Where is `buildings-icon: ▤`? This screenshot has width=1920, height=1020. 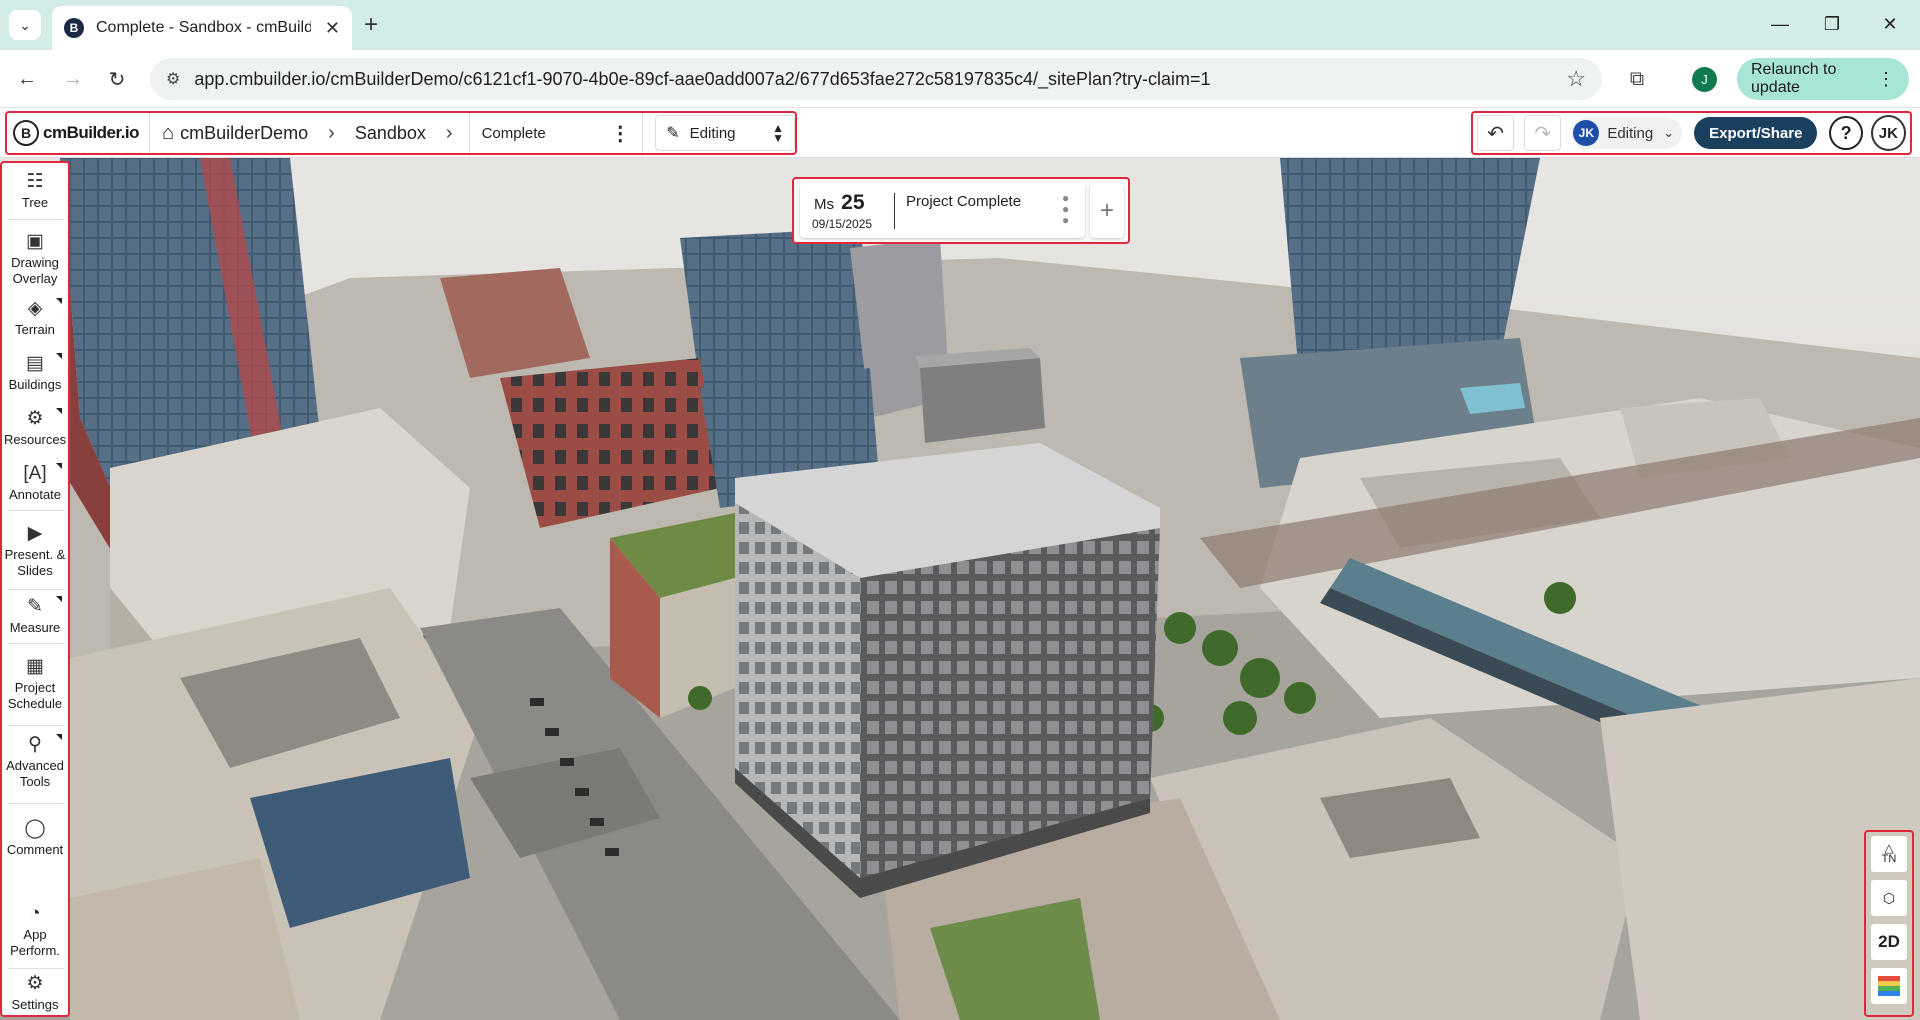
buildings-icon: ▤ is located at coordinates (35, 363).